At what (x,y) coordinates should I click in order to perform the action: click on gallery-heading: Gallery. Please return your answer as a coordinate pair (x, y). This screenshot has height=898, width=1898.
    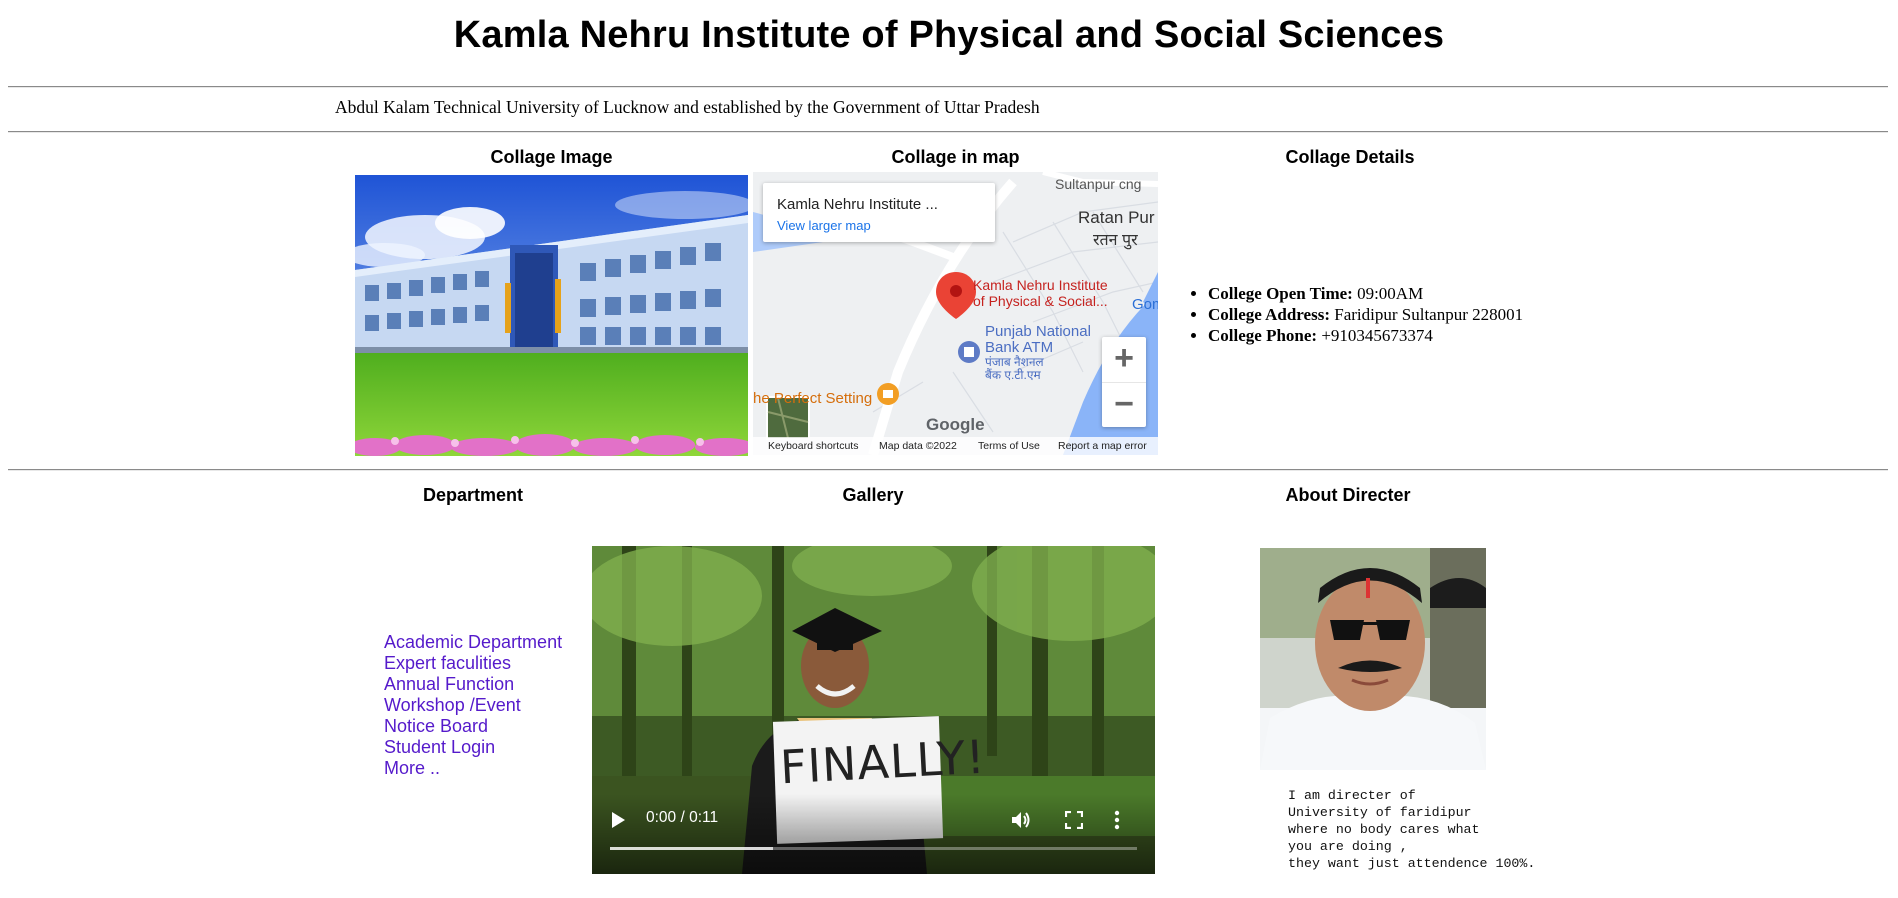
    Looking at the image, I should click on (873, 495).